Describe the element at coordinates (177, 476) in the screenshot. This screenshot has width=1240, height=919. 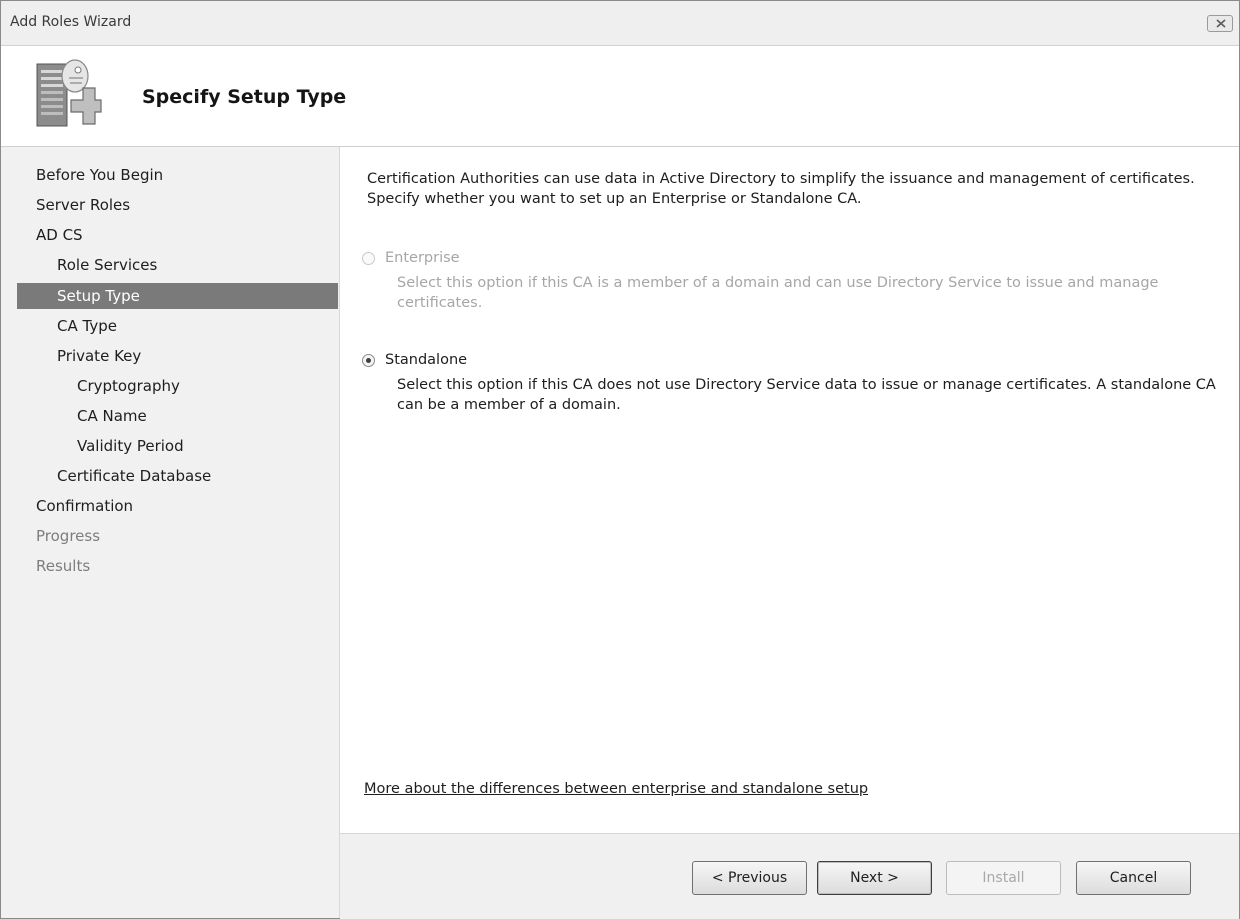
I see `nav-item-certificate-database: Certificate Database` at that location.